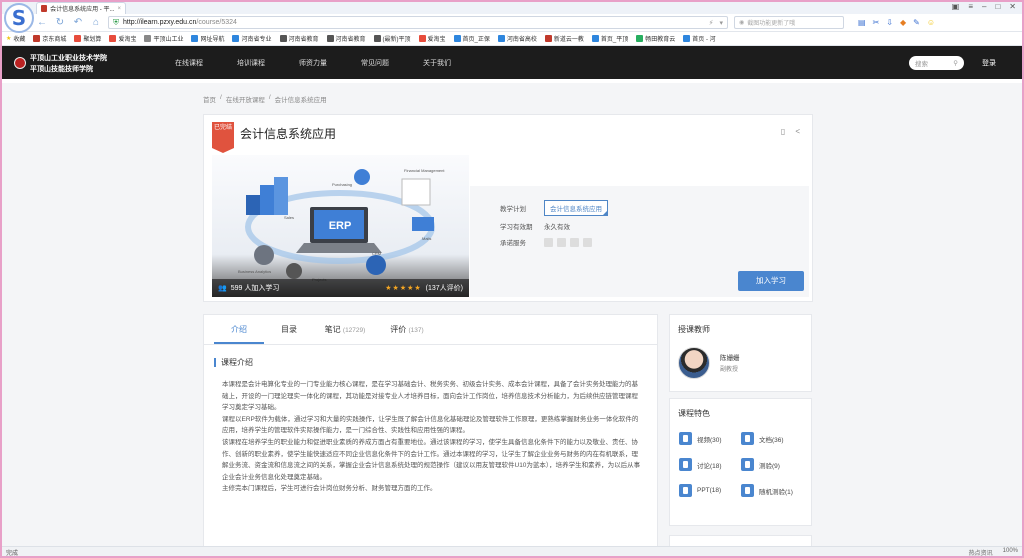 The width and height of the screenshot is (1024, 558). I want to click on section-title: 课程介绍, so click(435, 362).